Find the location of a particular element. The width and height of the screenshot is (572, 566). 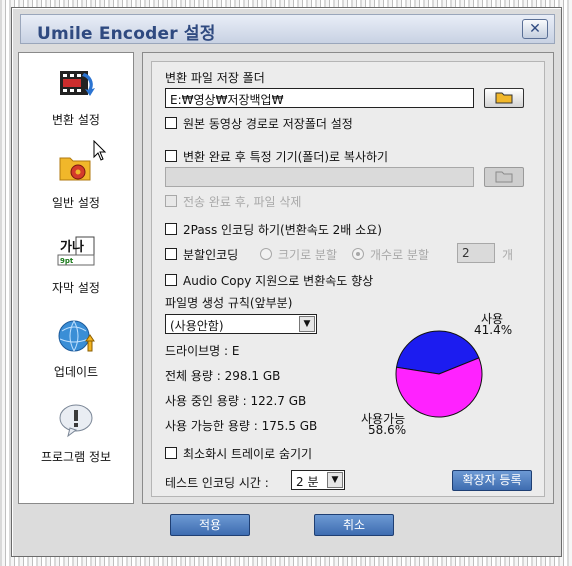

drive-name: 드라이브명 : E is located at coordinates (202, 351).